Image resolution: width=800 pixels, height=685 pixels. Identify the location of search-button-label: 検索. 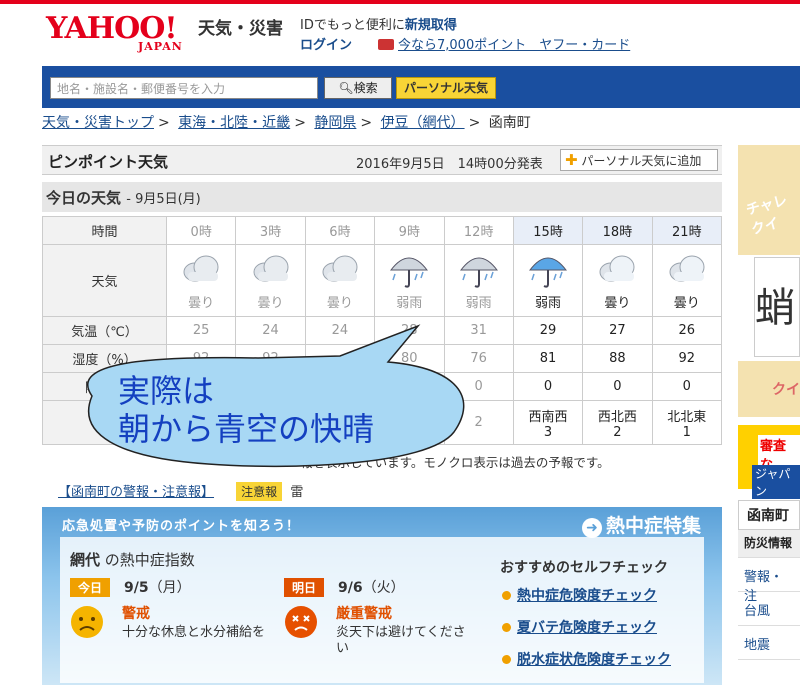
(365, 88).